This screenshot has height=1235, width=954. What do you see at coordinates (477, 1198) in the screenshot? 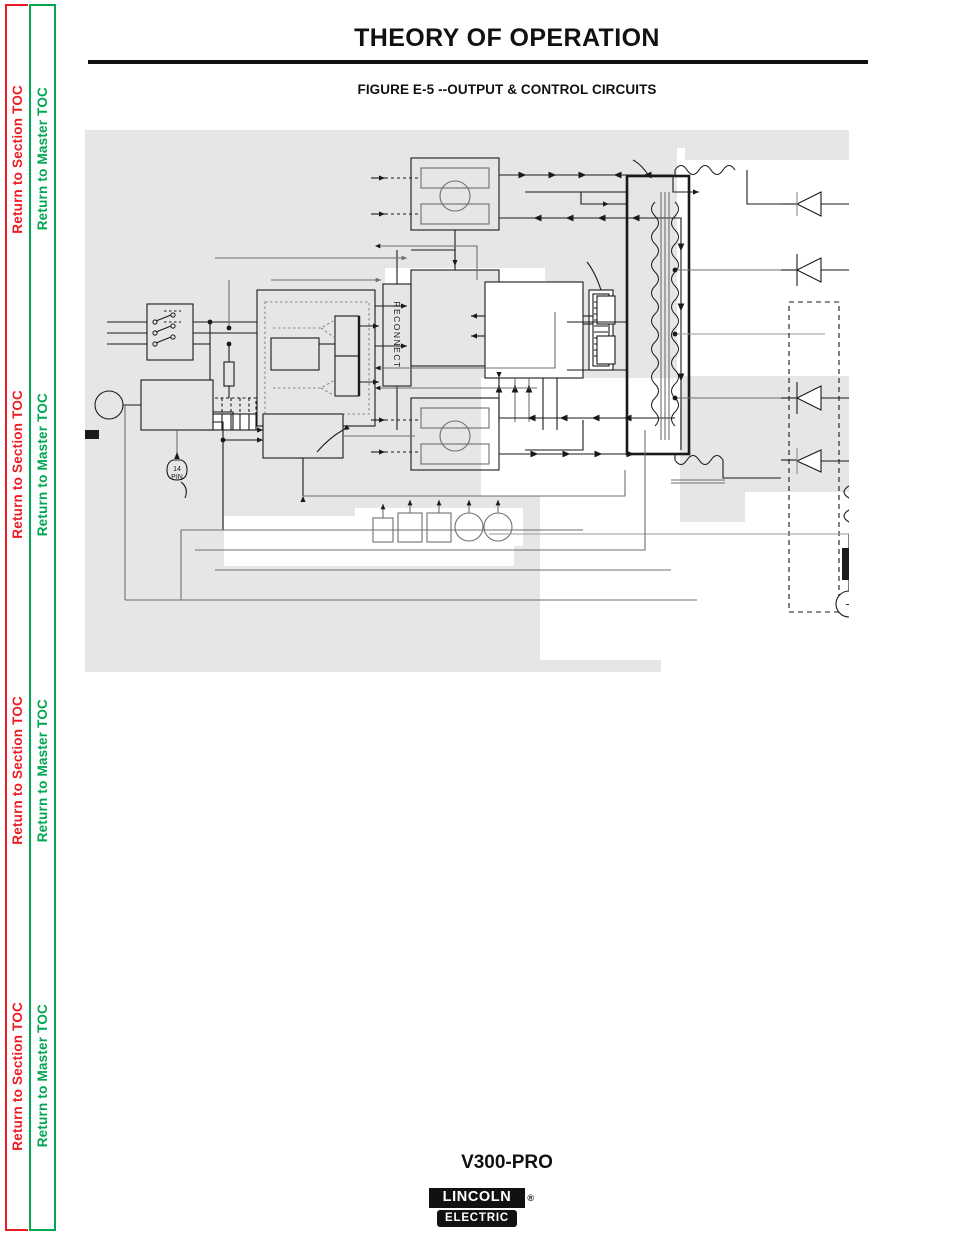
I see `brand-name-primary: LINCOLN` at bounding box center [477, 1198].